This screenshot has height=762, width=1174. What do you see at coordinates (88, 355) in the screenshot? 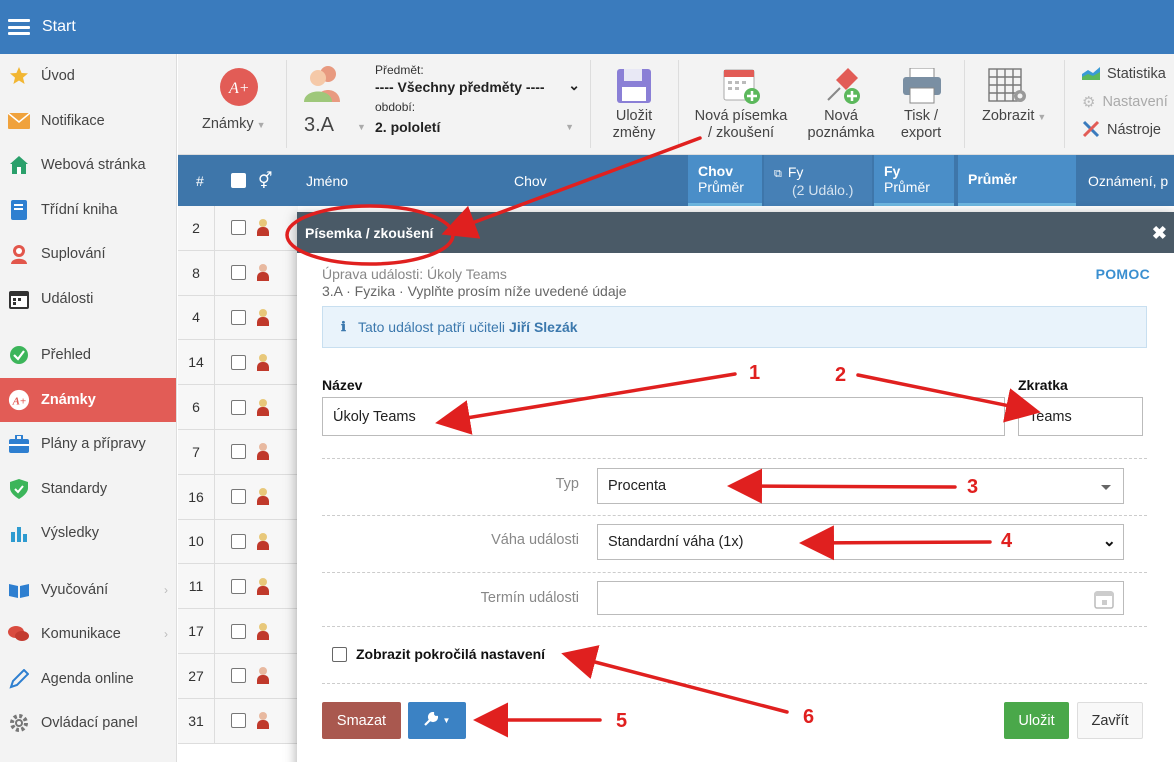
I see `sidebar-item-prehled: Přehled` at bounding box center [88, 355].